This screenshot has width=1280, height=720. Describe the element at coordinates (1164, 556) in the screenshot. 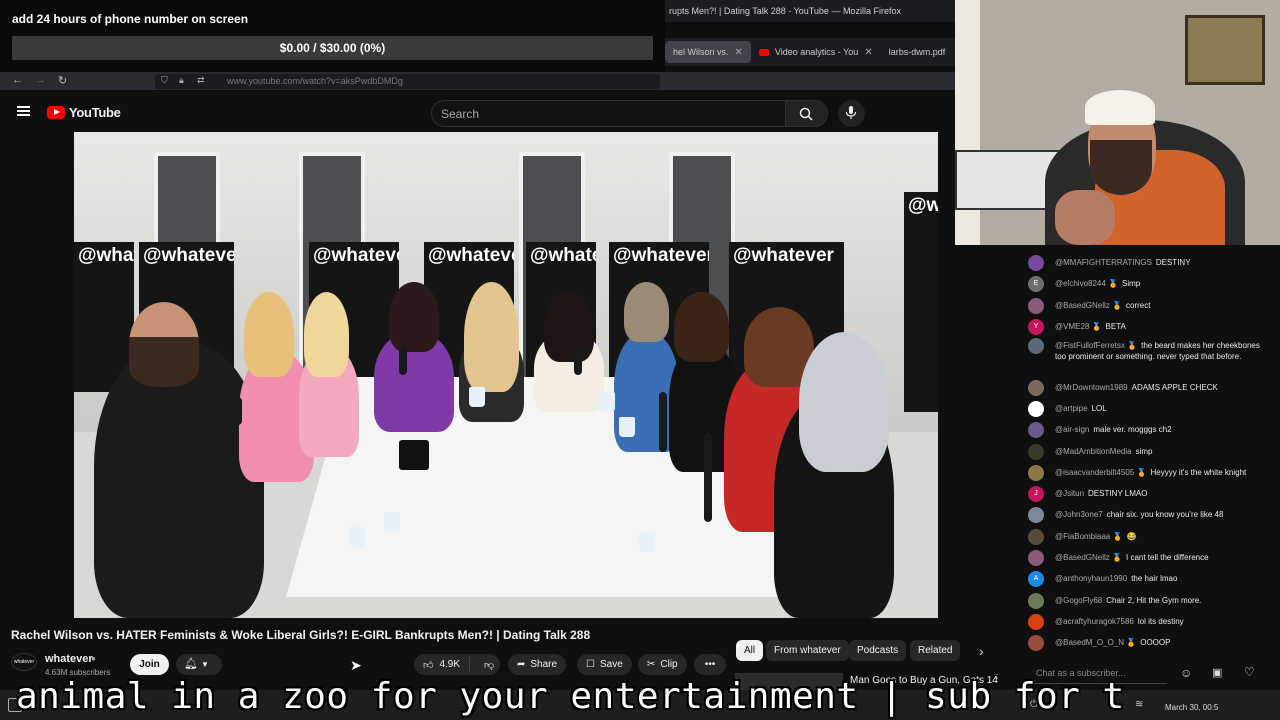

I see `chat-message-body: @BasedGNellz 🏅 I cant tell the difference` at that location.